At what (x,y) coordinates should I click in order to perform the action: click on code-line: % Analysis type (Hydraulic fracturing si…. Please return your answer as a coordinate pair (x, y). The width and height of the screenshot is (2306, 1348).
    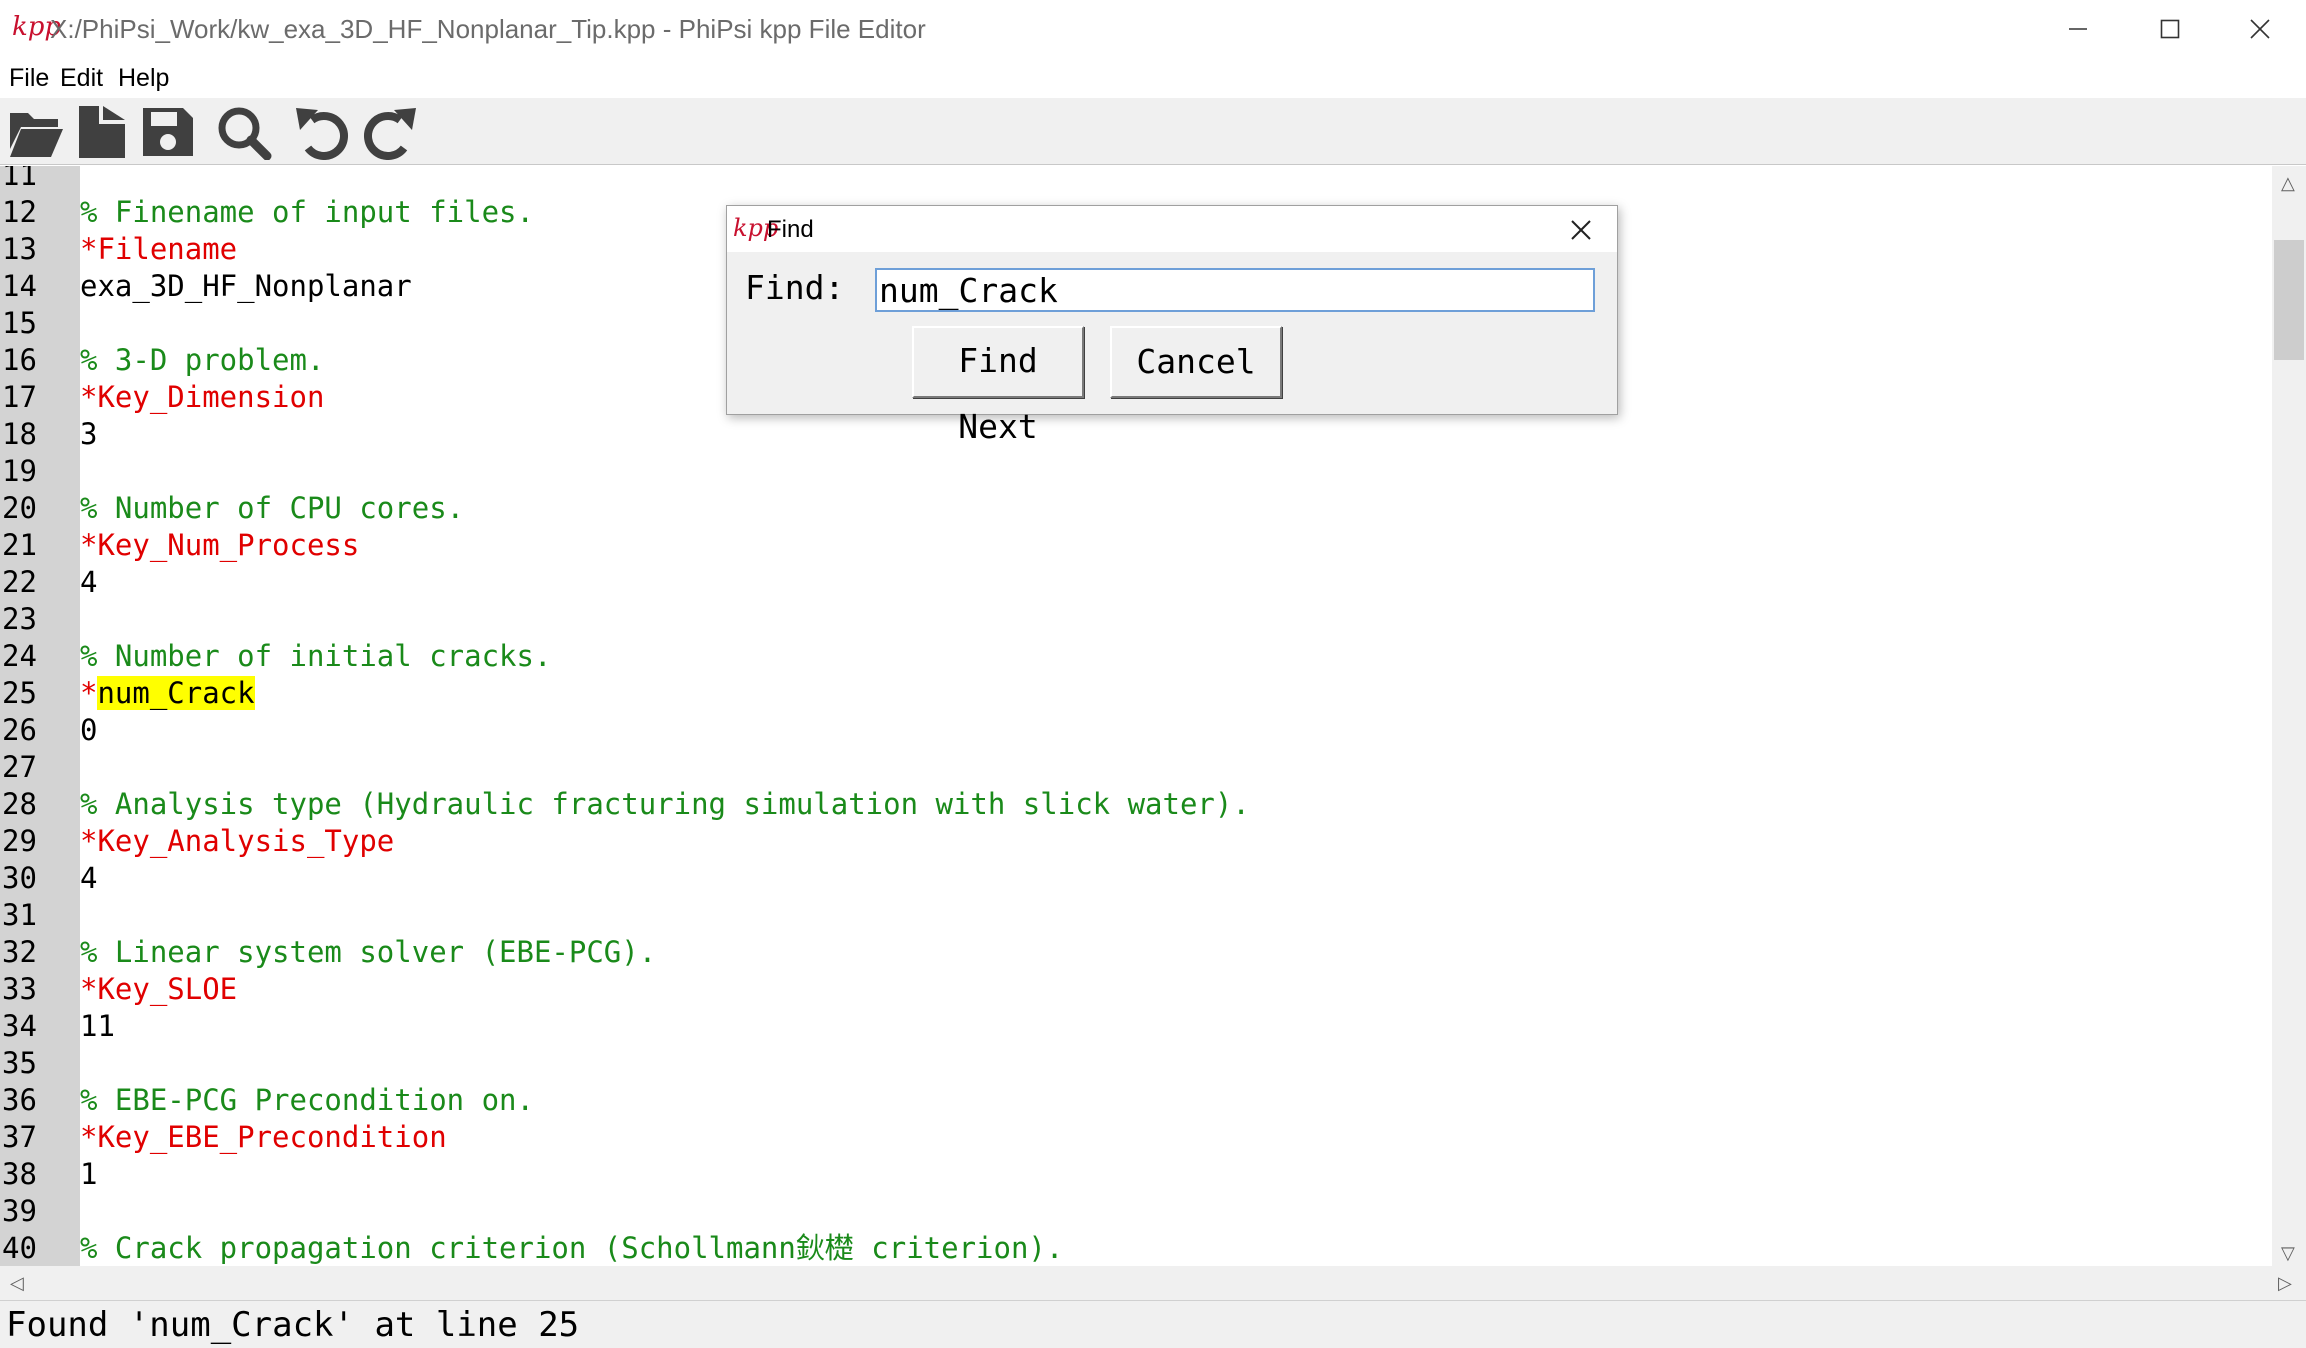
    Looking at the image, I should click on (665, 804).